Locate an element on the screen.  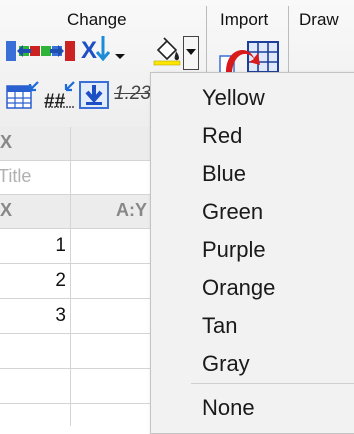
menu-item-none: None is located at coordinates (252, 407).